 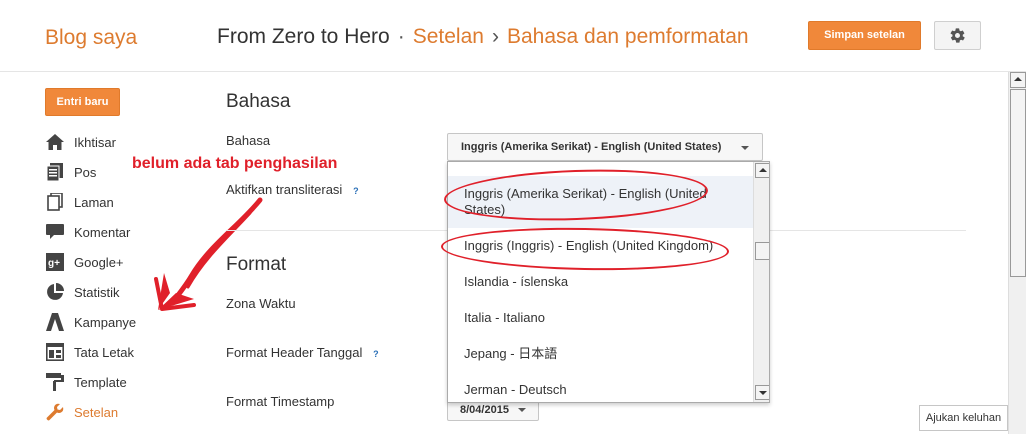 I want to click on language-option: Islandia - íslenska, so click(x=600, y=282).